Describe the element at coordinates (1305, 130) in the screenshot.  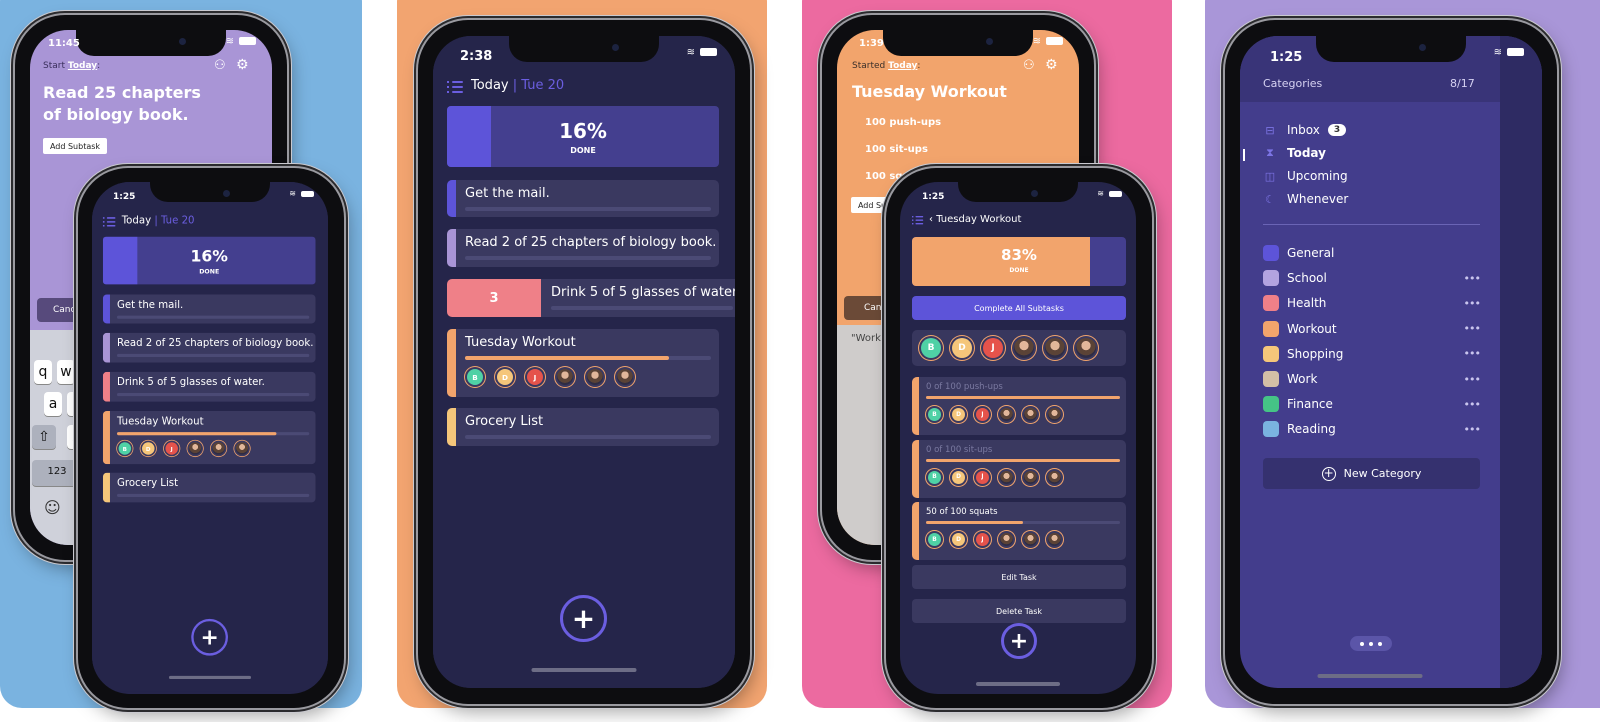
I see `nav-item-inbox: ⊟ Inbox 3` at that location.